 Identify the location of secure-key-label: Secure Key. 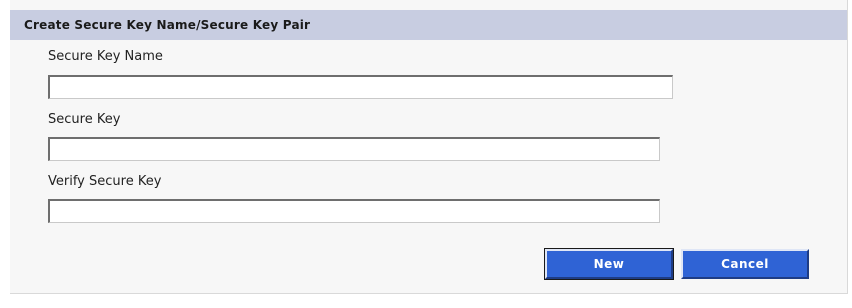
(84, 119).